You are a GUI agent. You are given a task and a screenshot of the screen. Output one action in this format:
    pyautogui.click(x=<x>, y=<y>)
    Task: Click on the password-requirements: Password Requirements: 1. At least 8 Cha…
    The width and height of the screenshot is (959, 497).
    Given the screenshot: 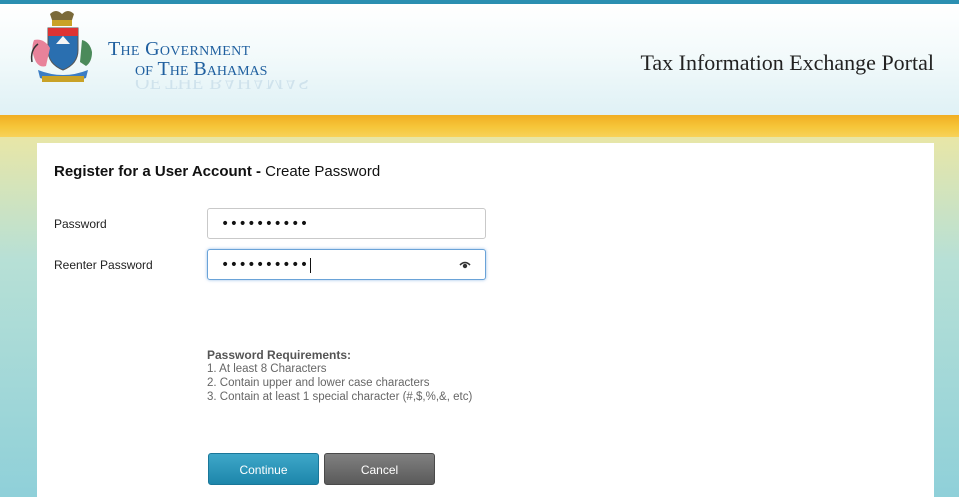 What is the action you would take?
    pyautogui.click(x=339, y=376)
    